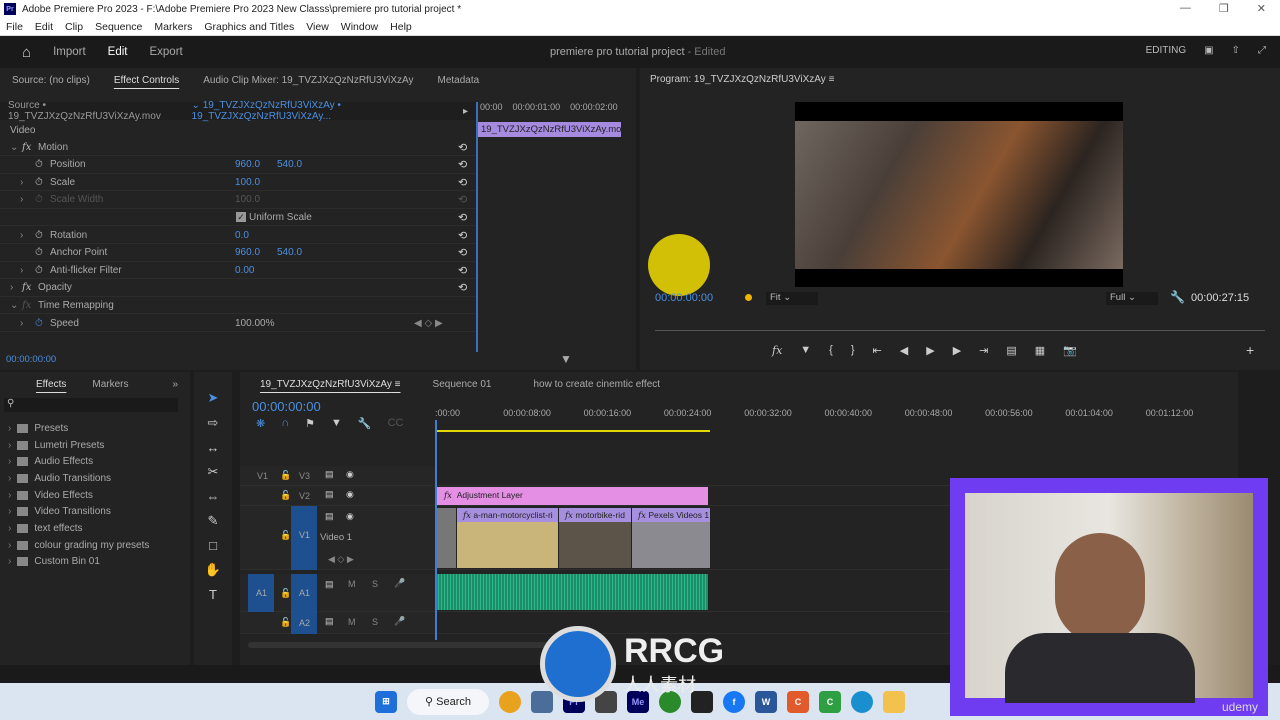 This screenshot has width=1280, height=720. Describe the element at coordinates (477, 227) in the screenshot. I see `ec-playhead` at that location.